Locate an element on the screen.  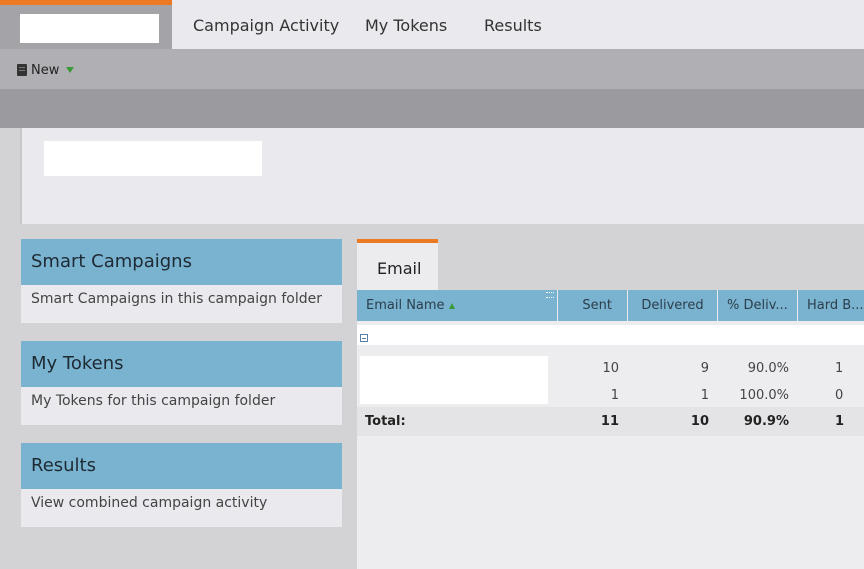
new-button: New is located at coordinates (46, 70).